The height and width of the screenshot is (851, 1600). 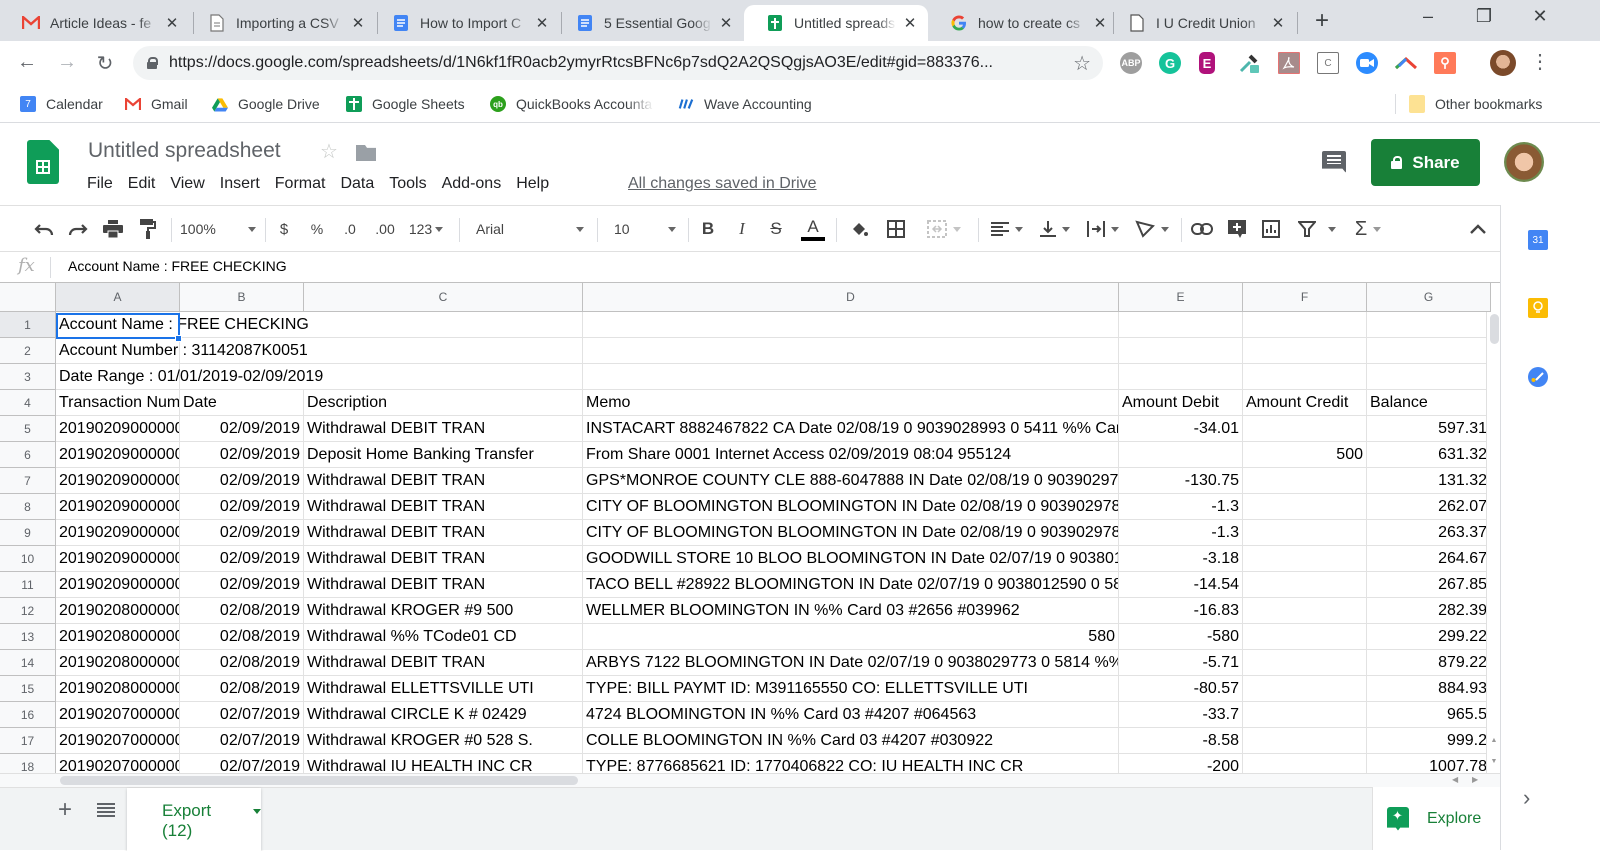 What do you see at coordinates (443, 689) in the screenshot?
I see `cell-c: Withdrawal ELLETTSVILLE UTI` at bounding box center [443, 689].